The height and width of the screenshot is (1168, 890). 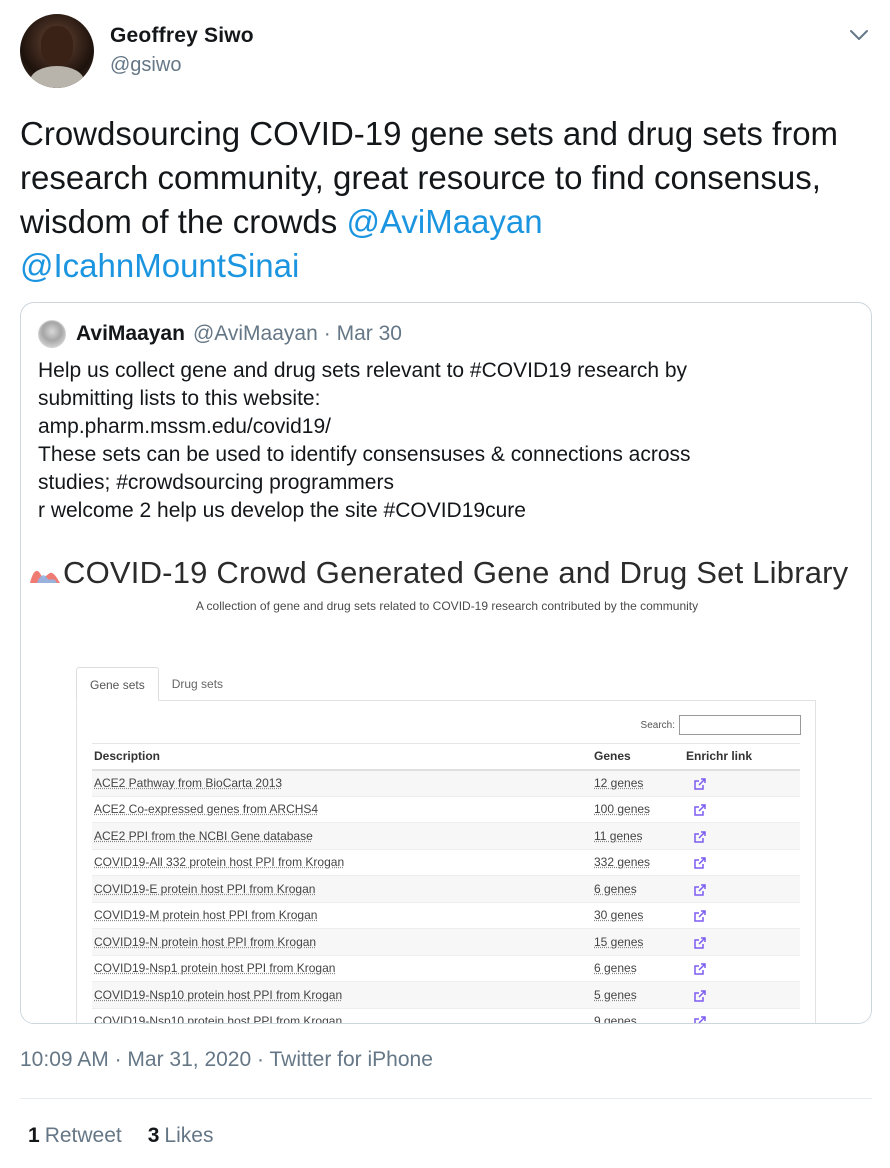 What do you see at coordinates (618, 836) in the screenshot?
I see `gene-count-link: 11 genes` at bounding box center [618, 836].